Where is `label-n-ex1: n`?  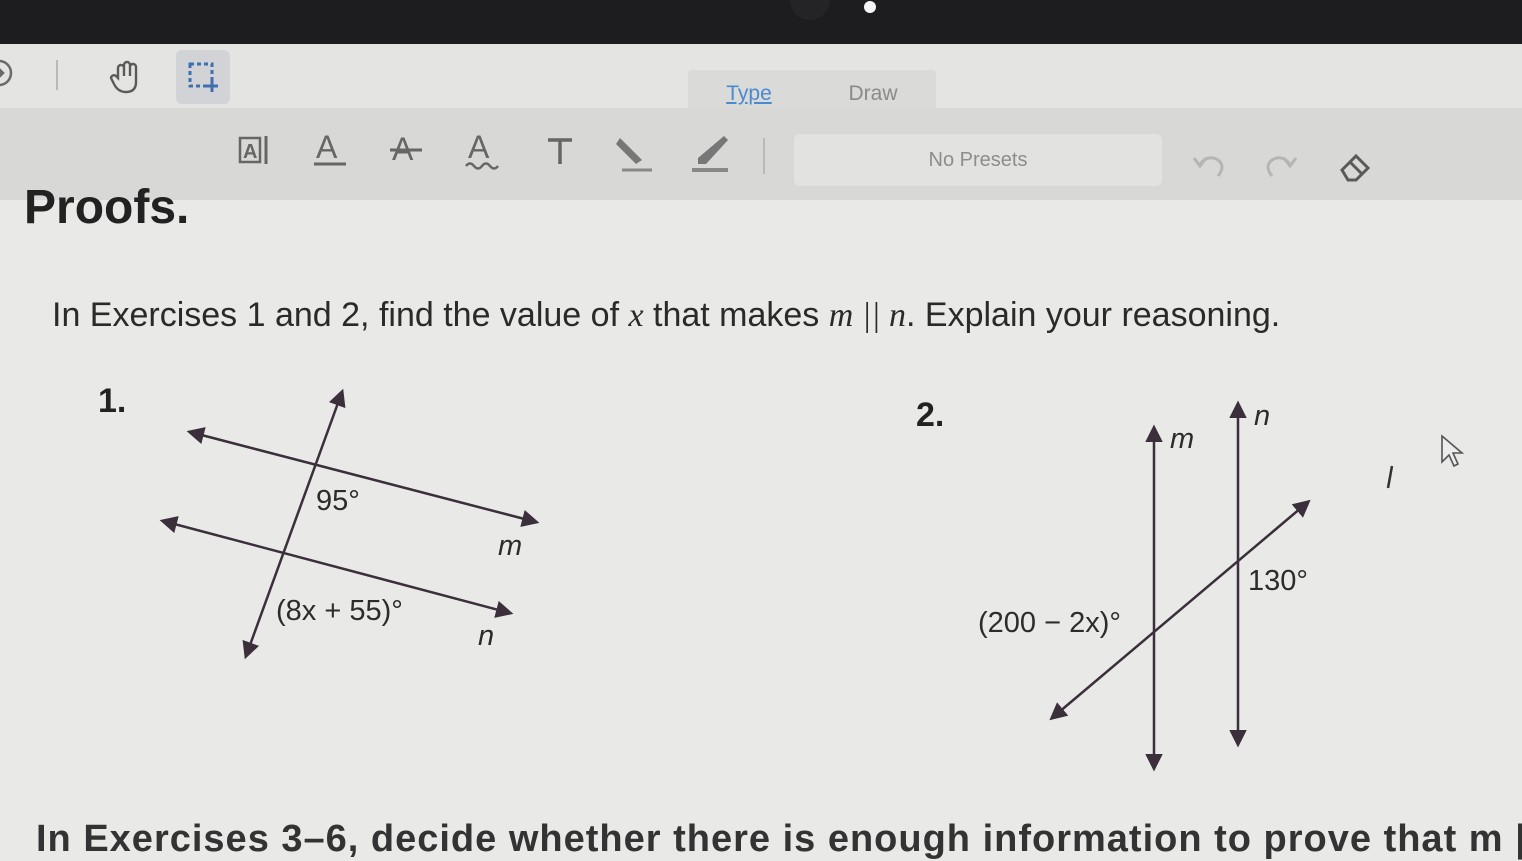
label-n-ex1: n is located at coordinates (486, 636).